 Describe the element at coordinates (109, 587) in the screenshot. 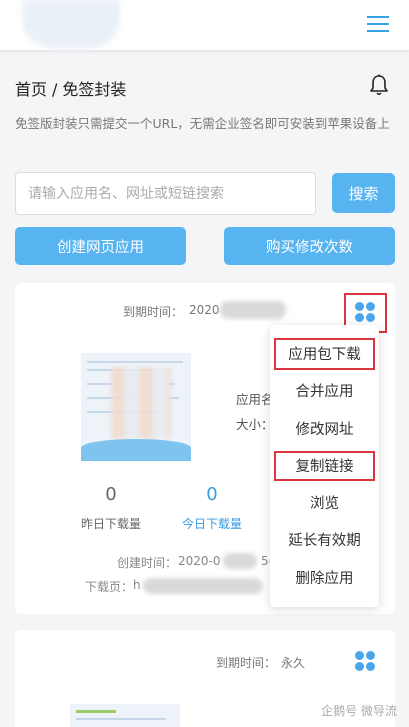

I see `download-page-label: 下载页：` at that location.